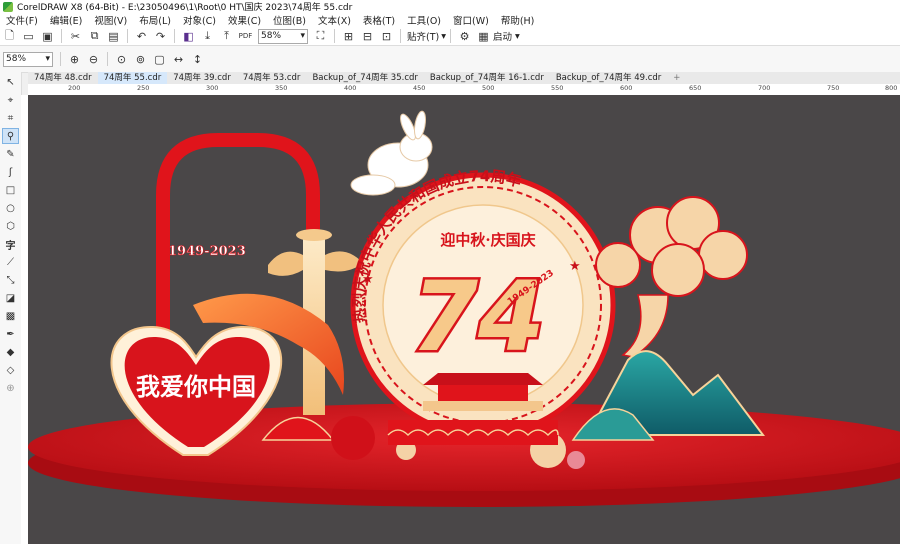  Describe the element at coordinates (285, 263) in the screenshot. I see `huabiao-cloud-left` at that location.